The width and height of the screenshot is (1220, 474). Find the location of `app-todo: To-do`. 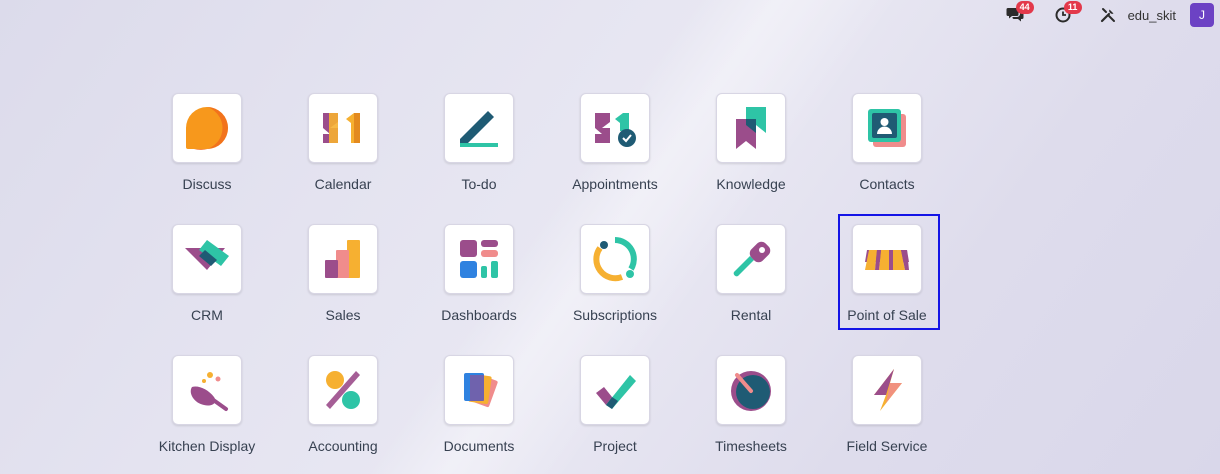

app-todo: To-do is located at coordinates (479, 148).